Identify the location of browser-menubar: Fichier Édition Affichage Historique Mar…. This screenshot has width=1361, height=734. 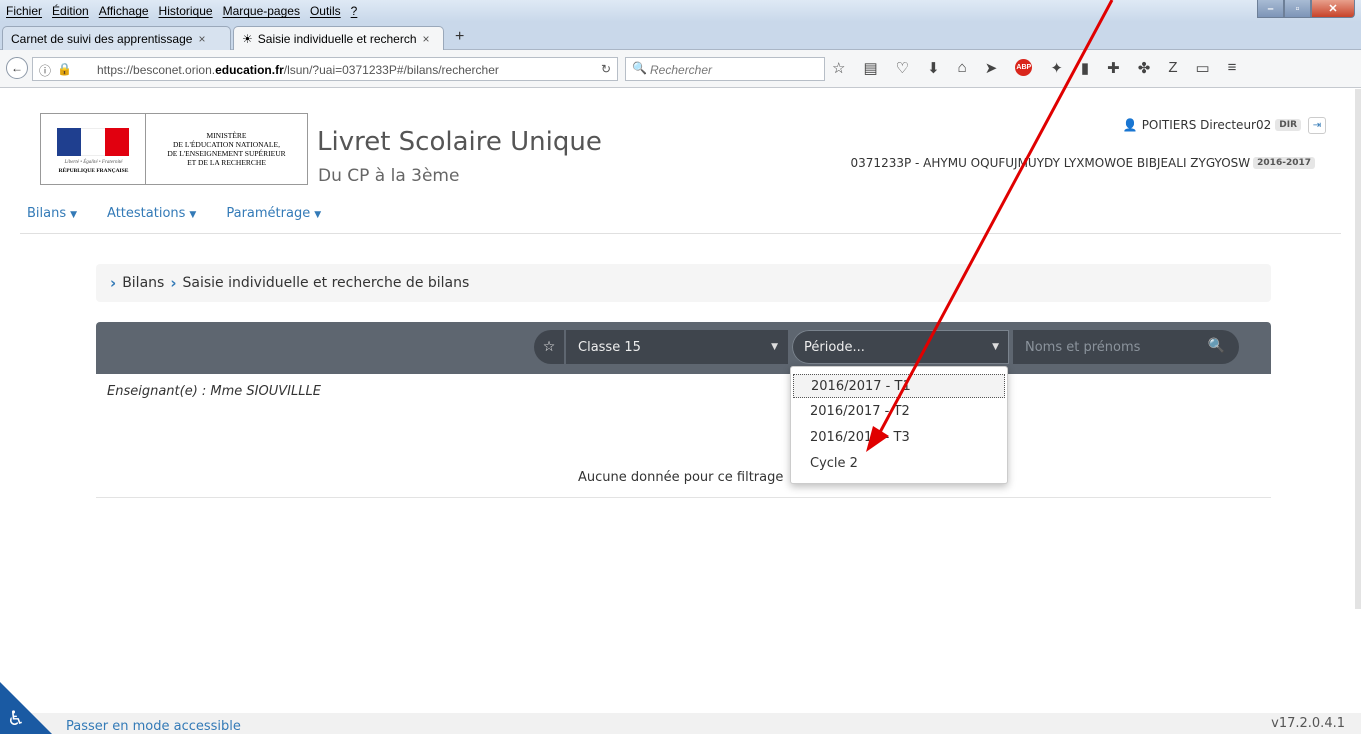
(680, 11).